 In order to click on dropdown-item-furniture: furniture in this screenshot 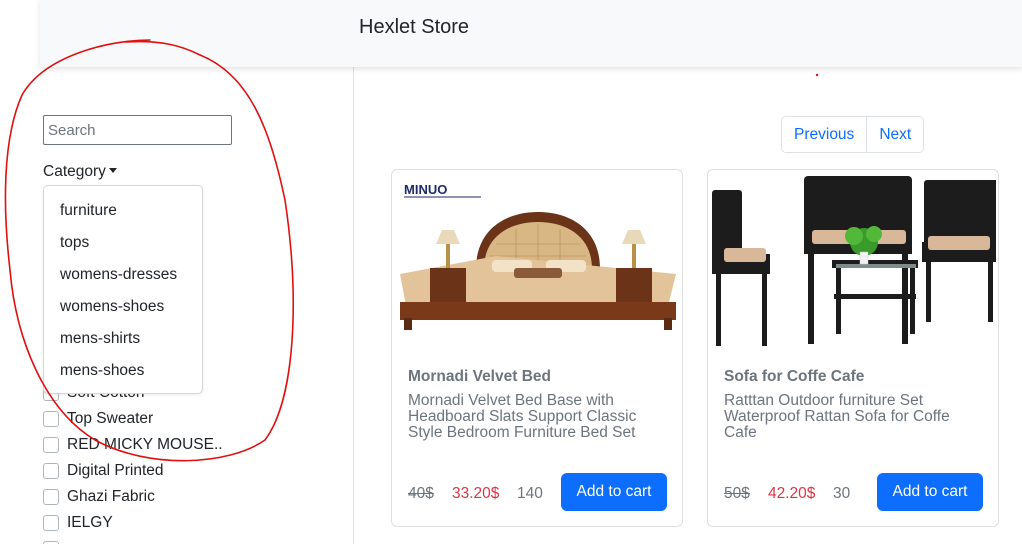, I will do `click(88, 211)`.